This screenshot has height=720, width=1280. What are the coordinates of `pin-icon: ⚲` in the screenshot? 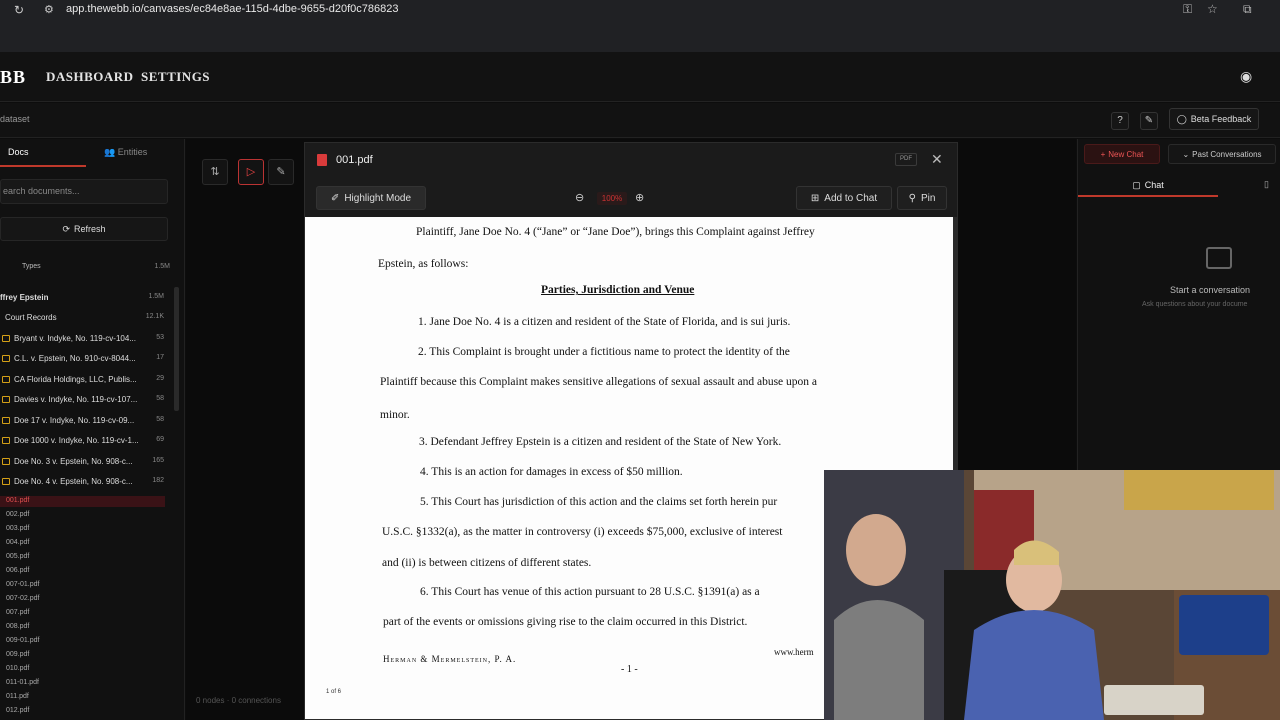 It's located at (912, 198).